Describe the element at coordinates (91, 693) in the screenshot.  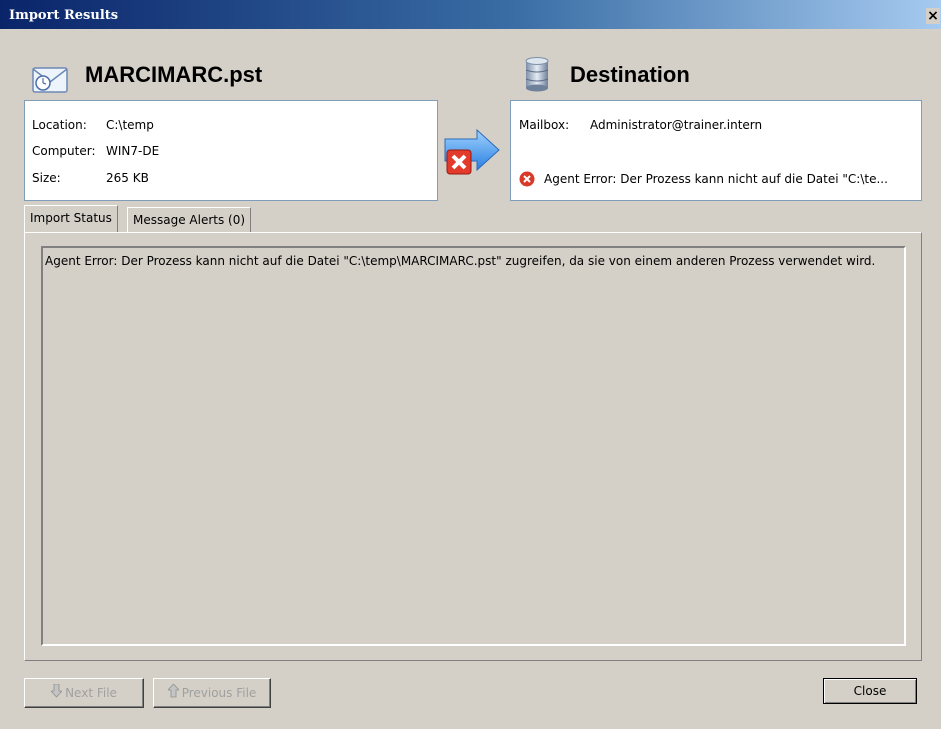
I see `next-file-label: Next File` at that location.